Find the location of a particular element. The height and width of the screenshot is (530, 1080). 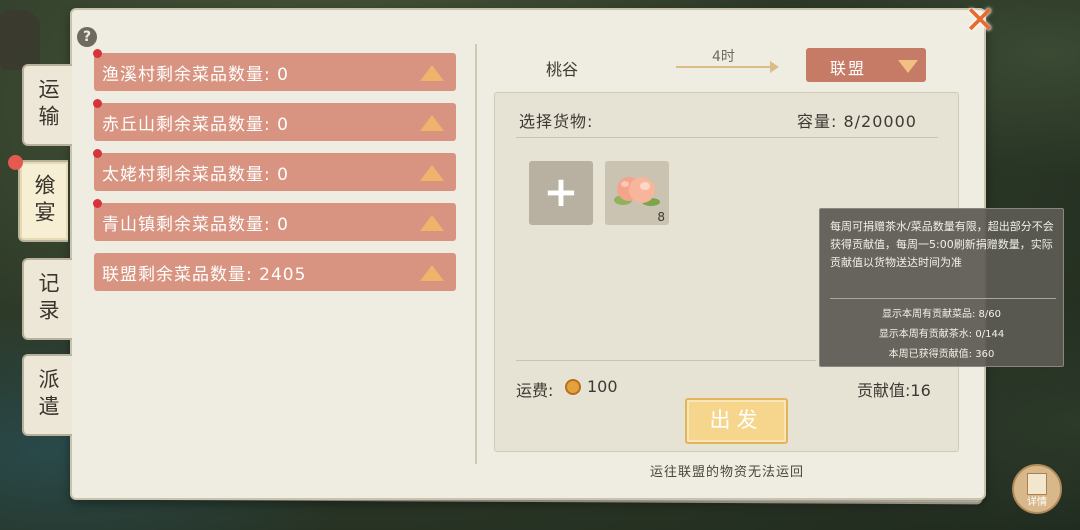

help-icon: ? is located at coordinates (87, 37).